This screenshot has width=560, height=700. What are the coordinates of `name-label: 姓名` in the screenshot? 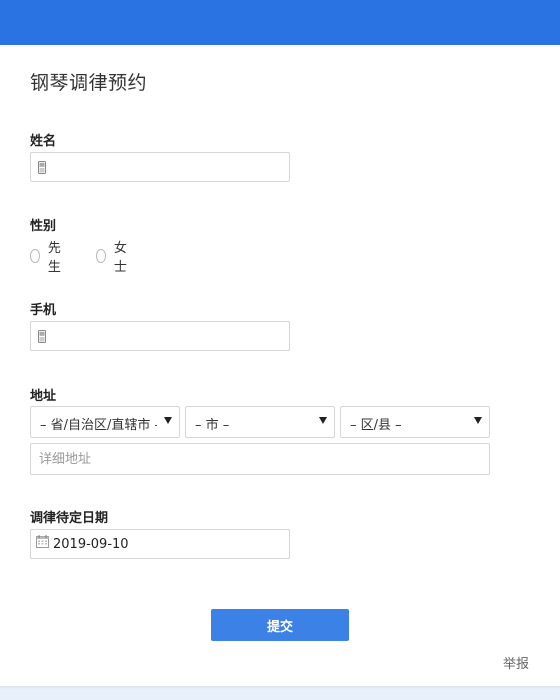 It's located at (43, 141).